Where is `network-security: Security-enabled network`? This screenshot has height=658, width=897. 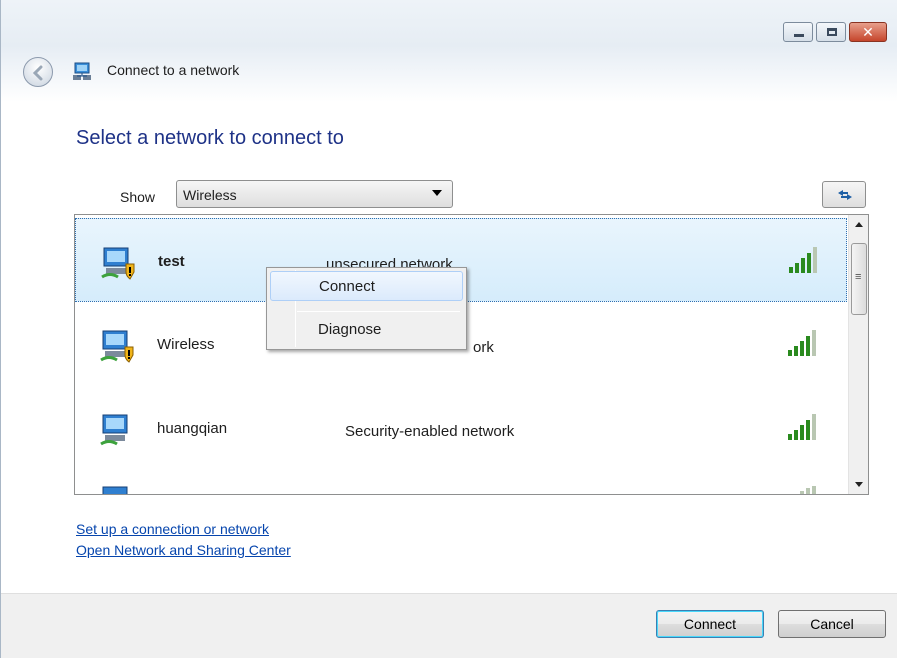 network-security: Security-enabled network is located at coordinates (430, 431).